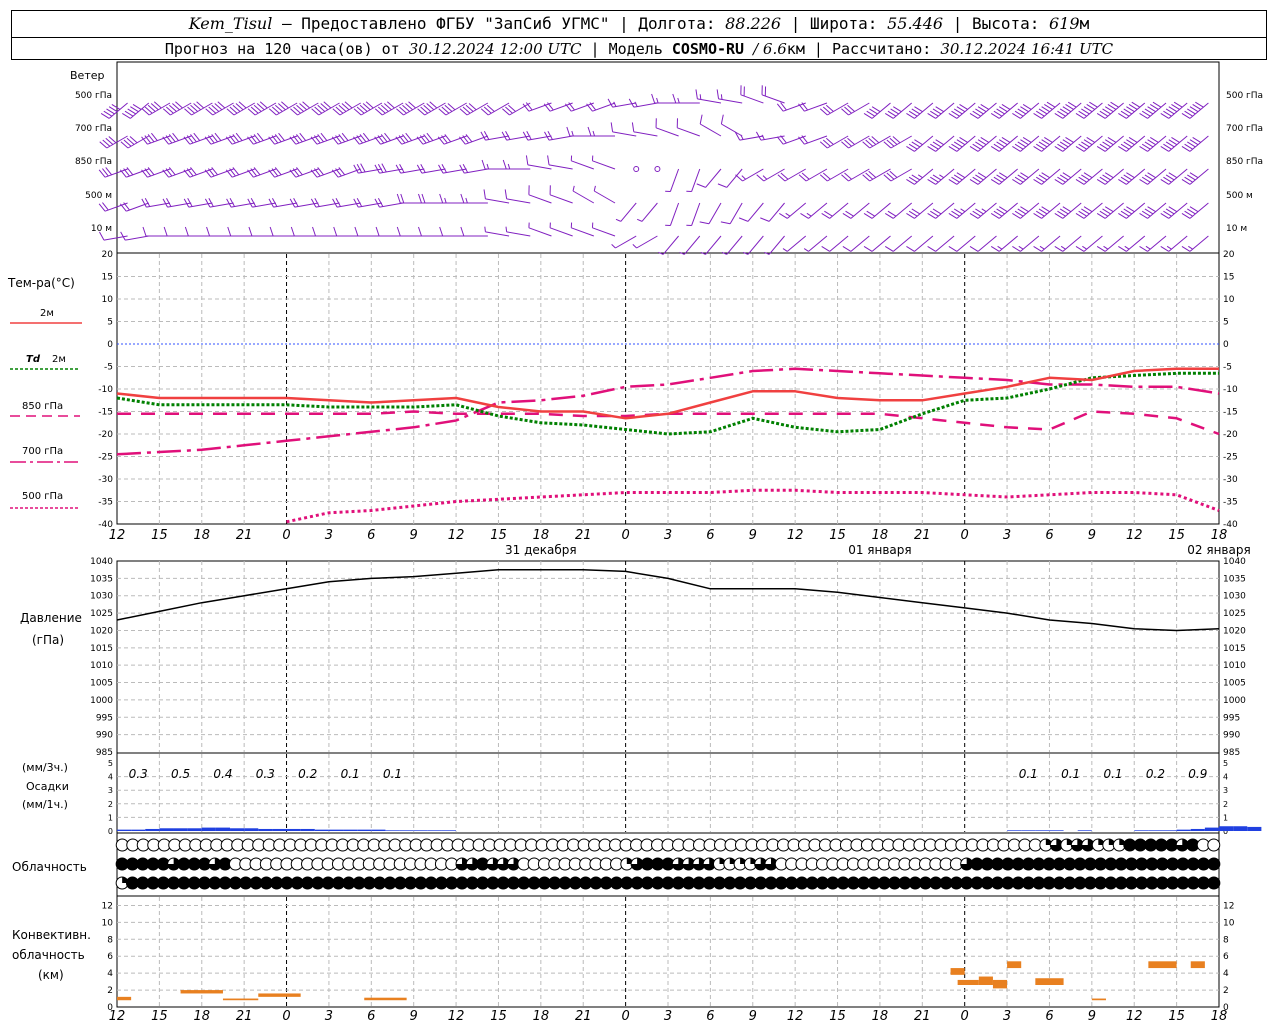  What do you see at coordinates (414, 1016) in the screenshot?
I see `x-tick-label-bottom: 9` at bounding box center [414, 1016].